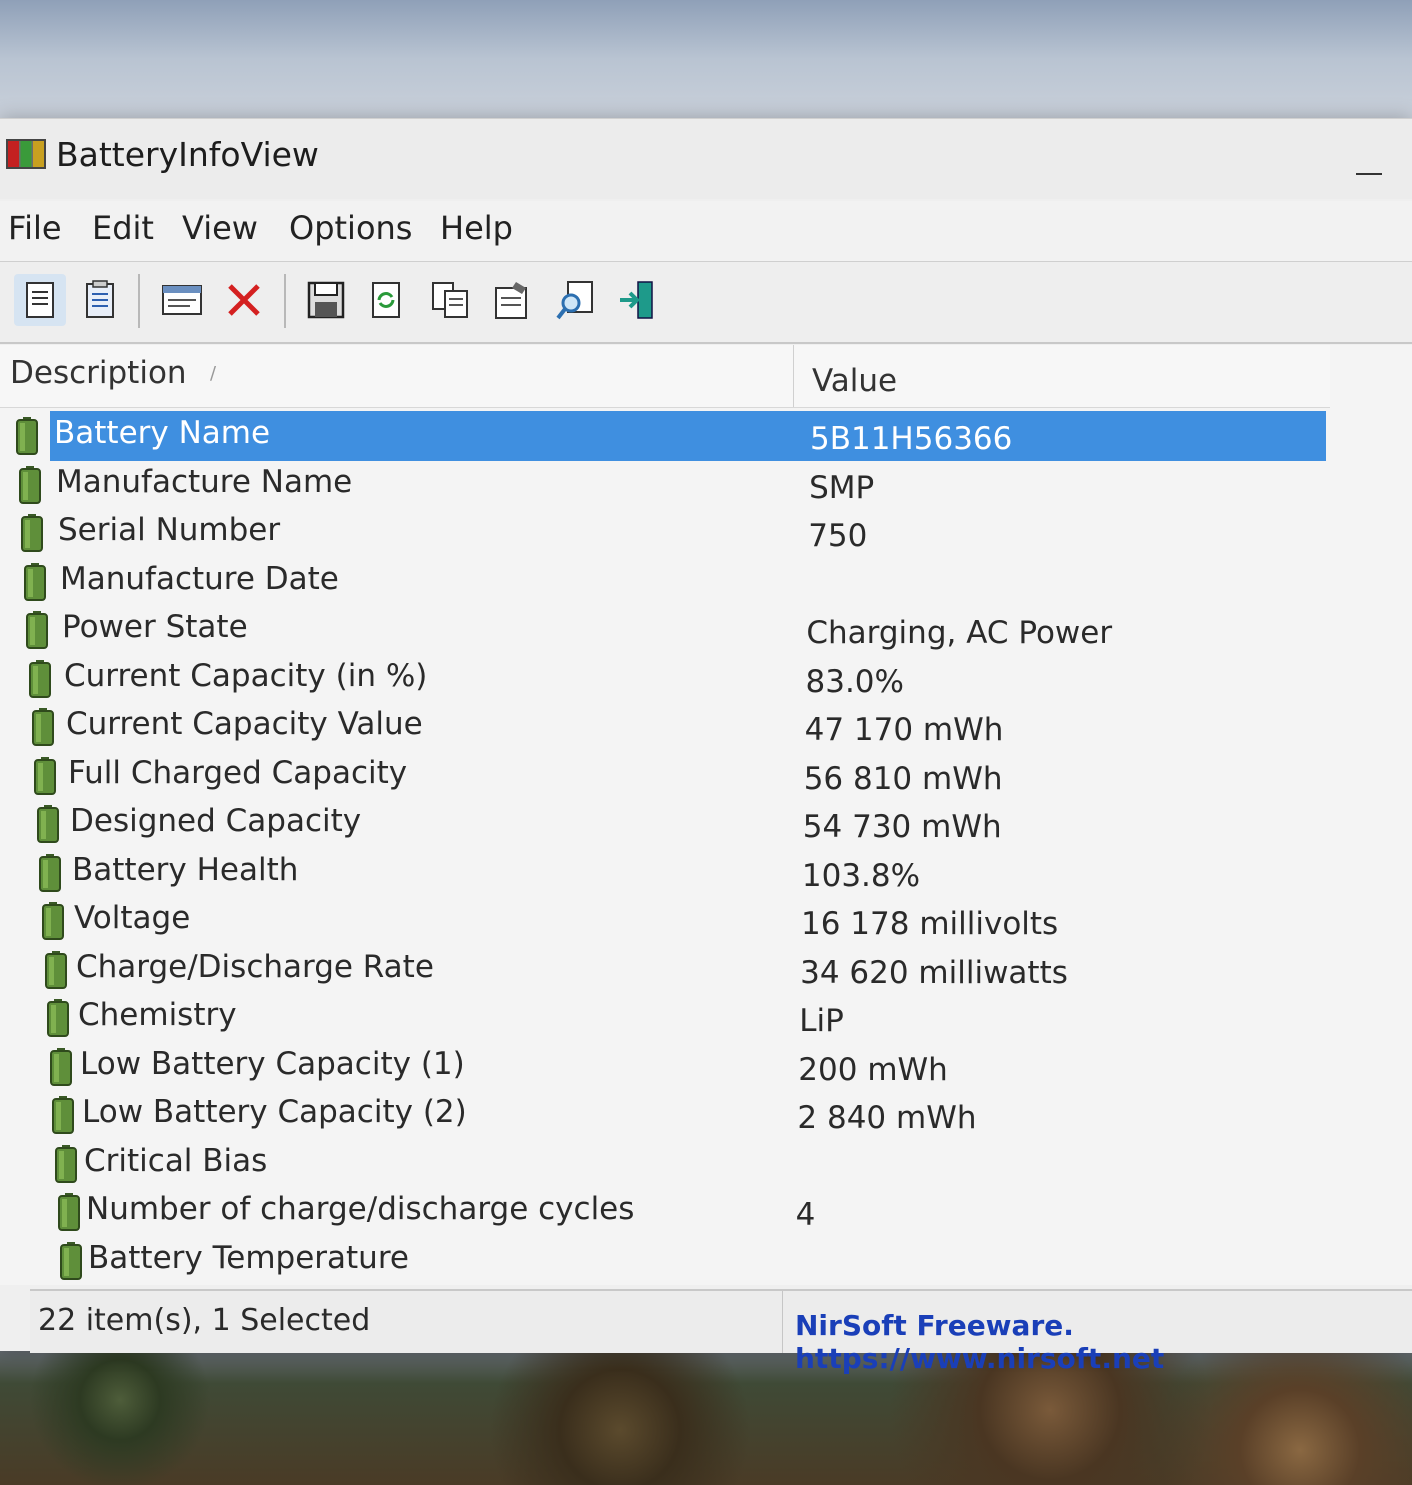  I want to click on menu-bar: File Edit View Options Help, so click(706, 231).